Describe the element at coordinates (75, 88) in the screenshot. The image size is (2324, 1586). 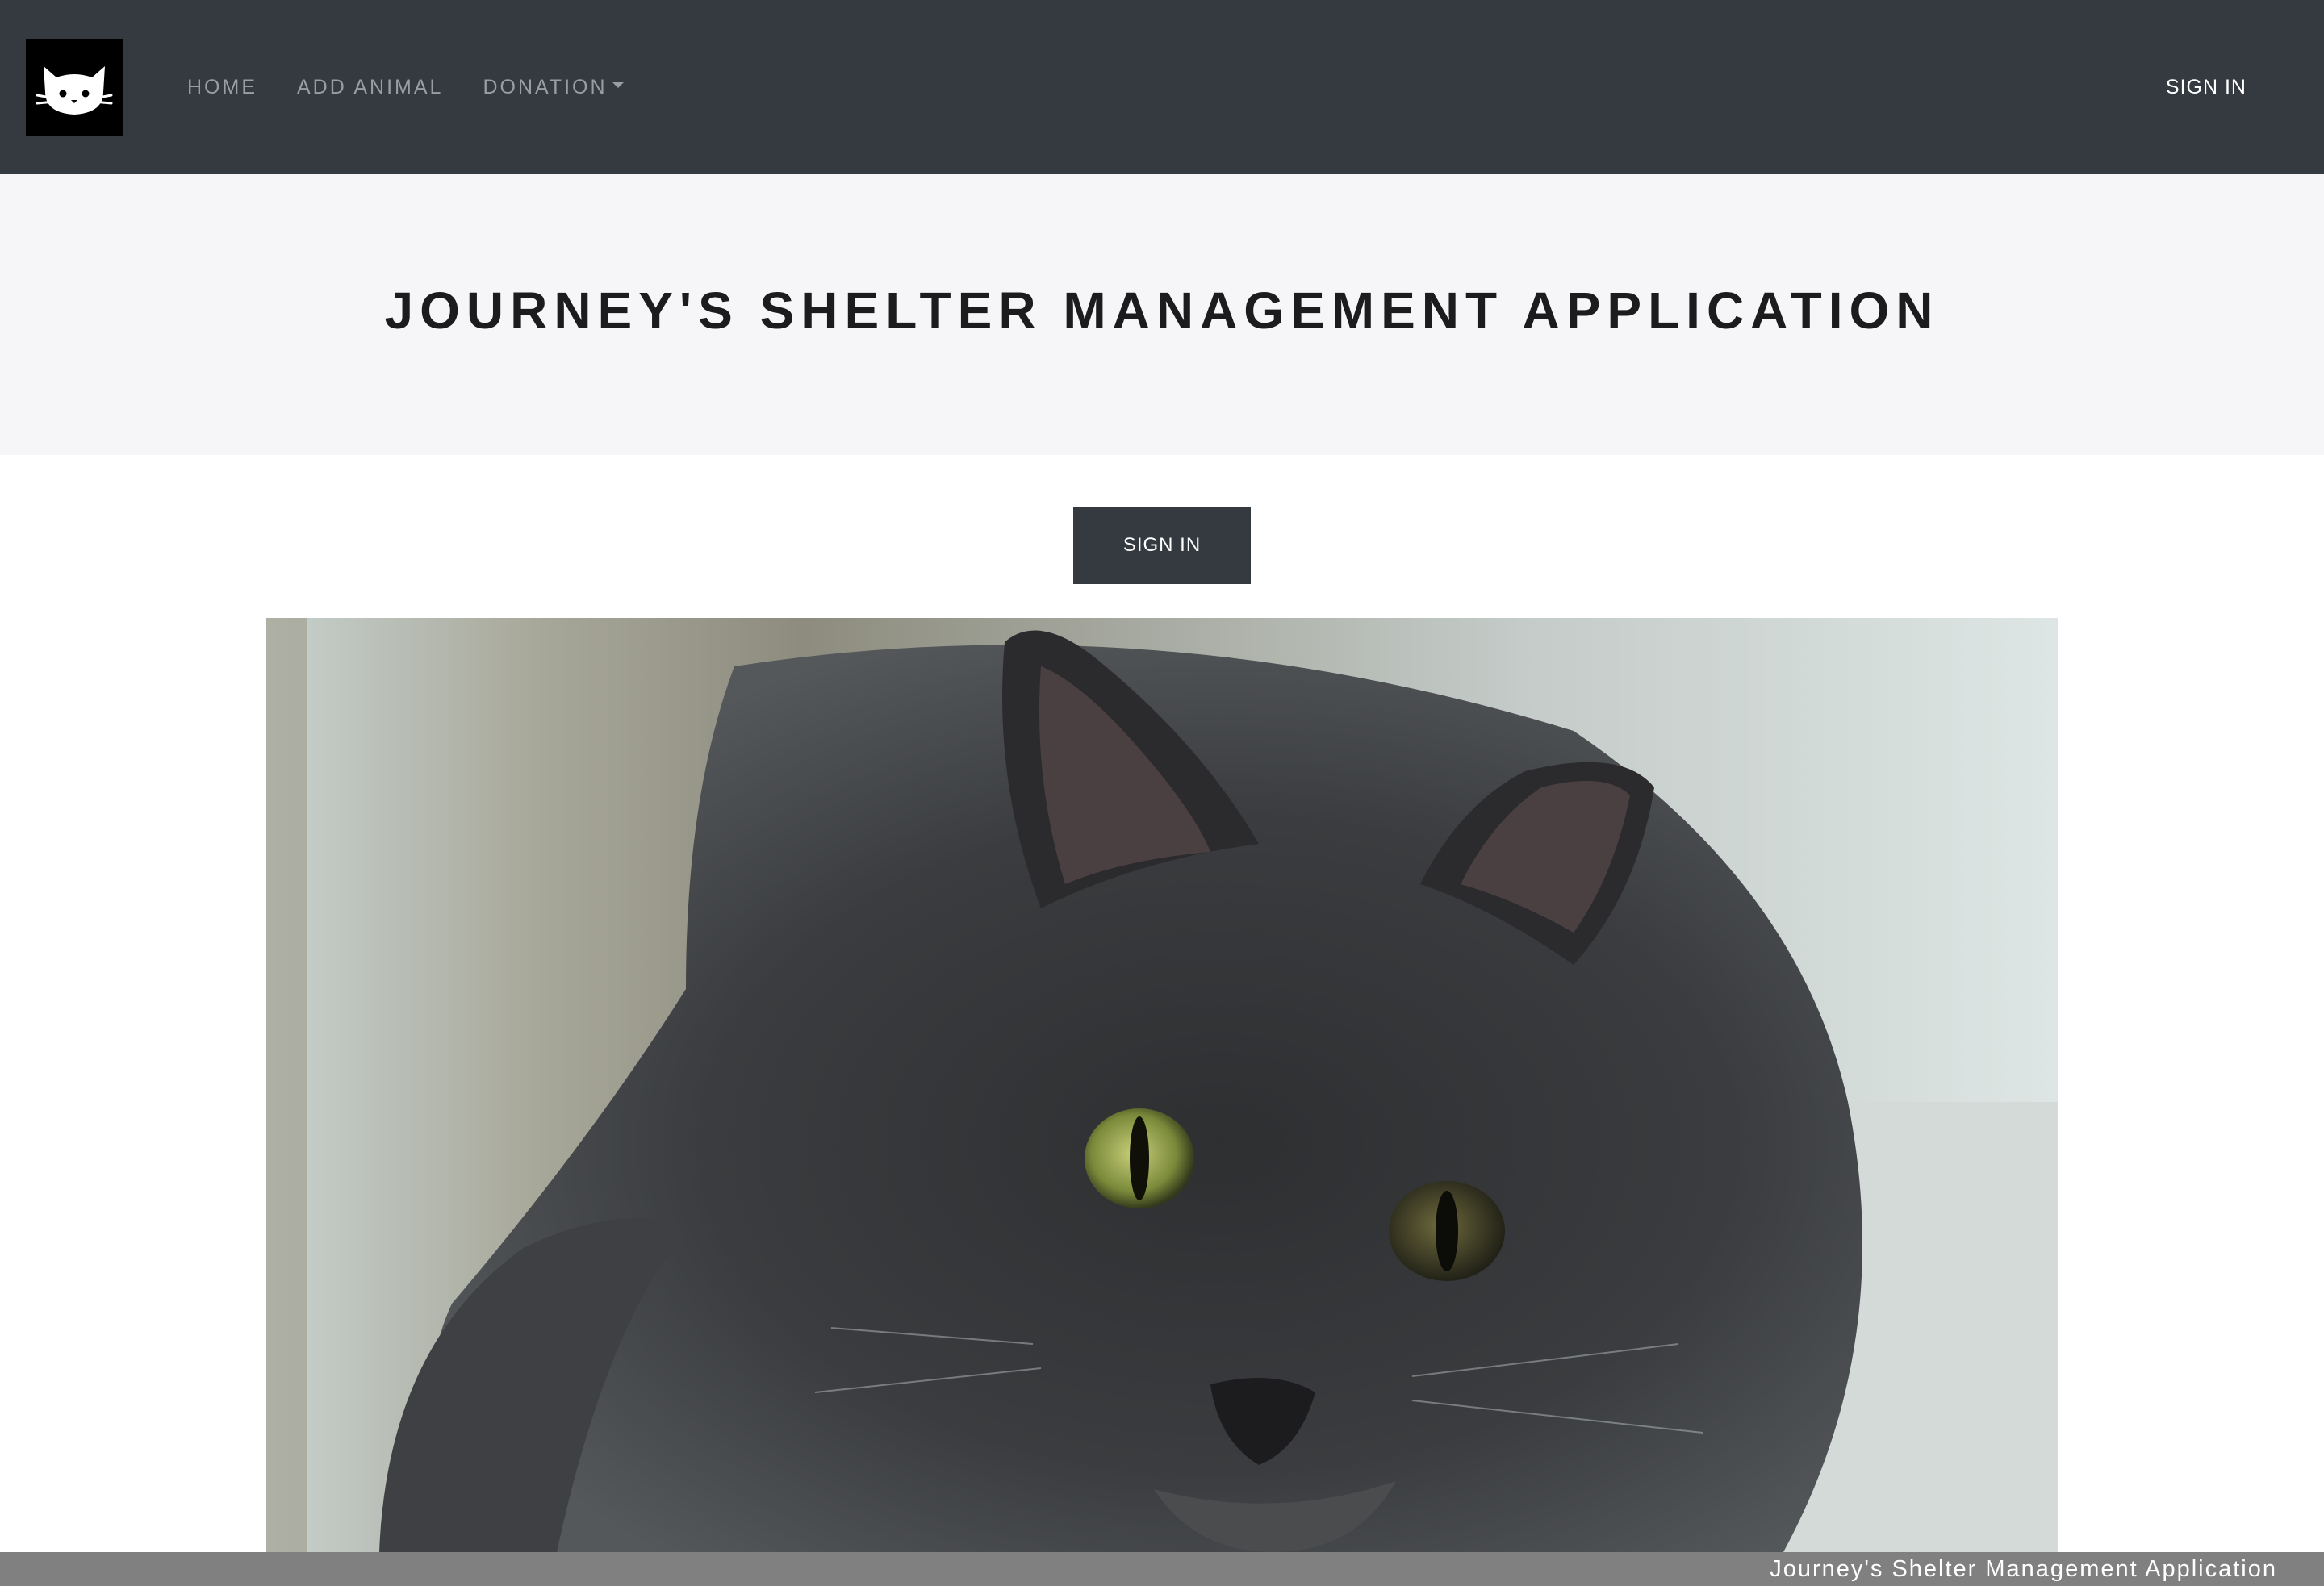
I see `cat-face-icon` at that location.